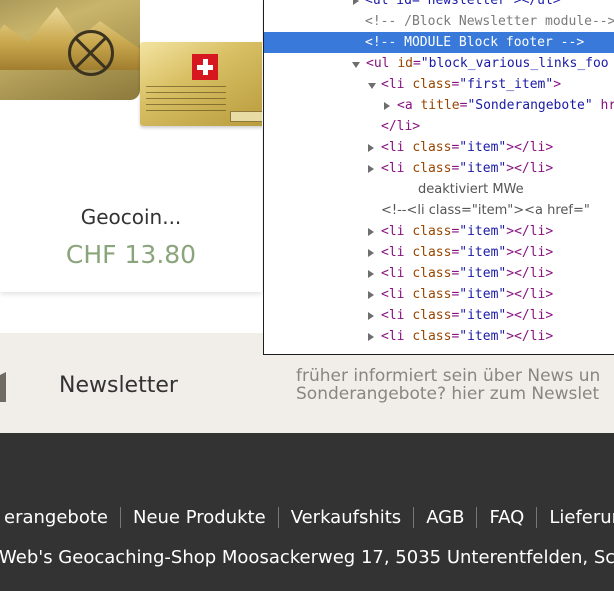 The height and width of the screenshot is (591, 614). Describe the element at coordinates (487, 63) in the screenshot. I see `dom-node-code: <ul id="block_various_links_foo` at that location.